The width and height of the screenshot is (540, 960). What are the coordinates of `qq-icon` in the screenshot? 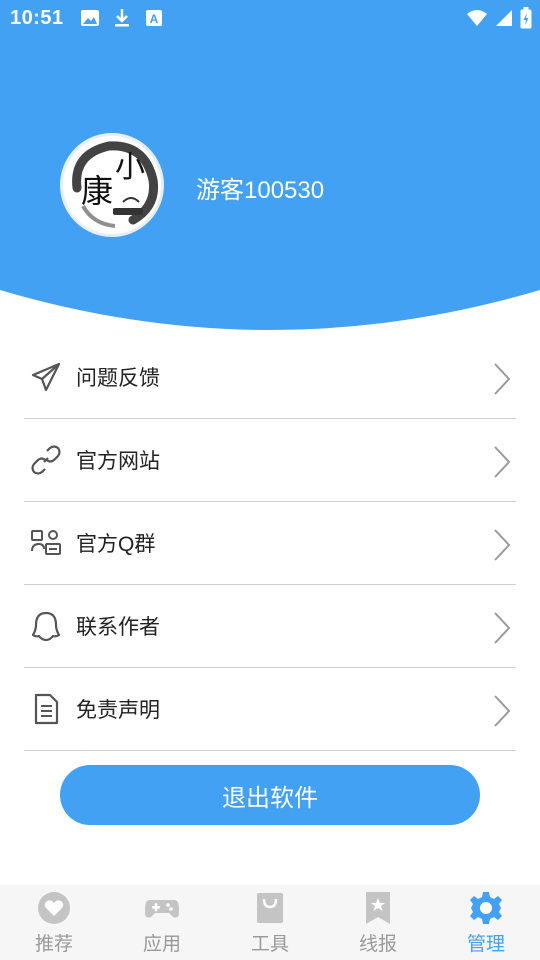 It's located at (46, 626).